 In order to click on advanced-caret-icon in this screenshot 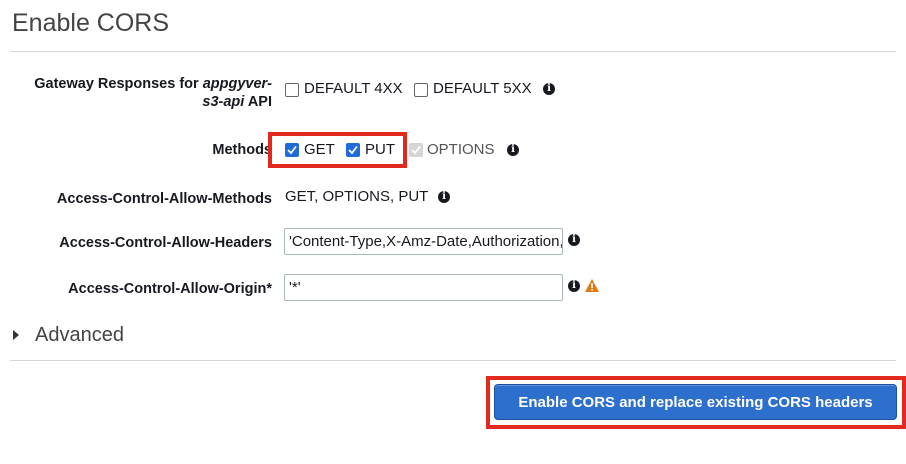, I will do `click(16, 335)`.